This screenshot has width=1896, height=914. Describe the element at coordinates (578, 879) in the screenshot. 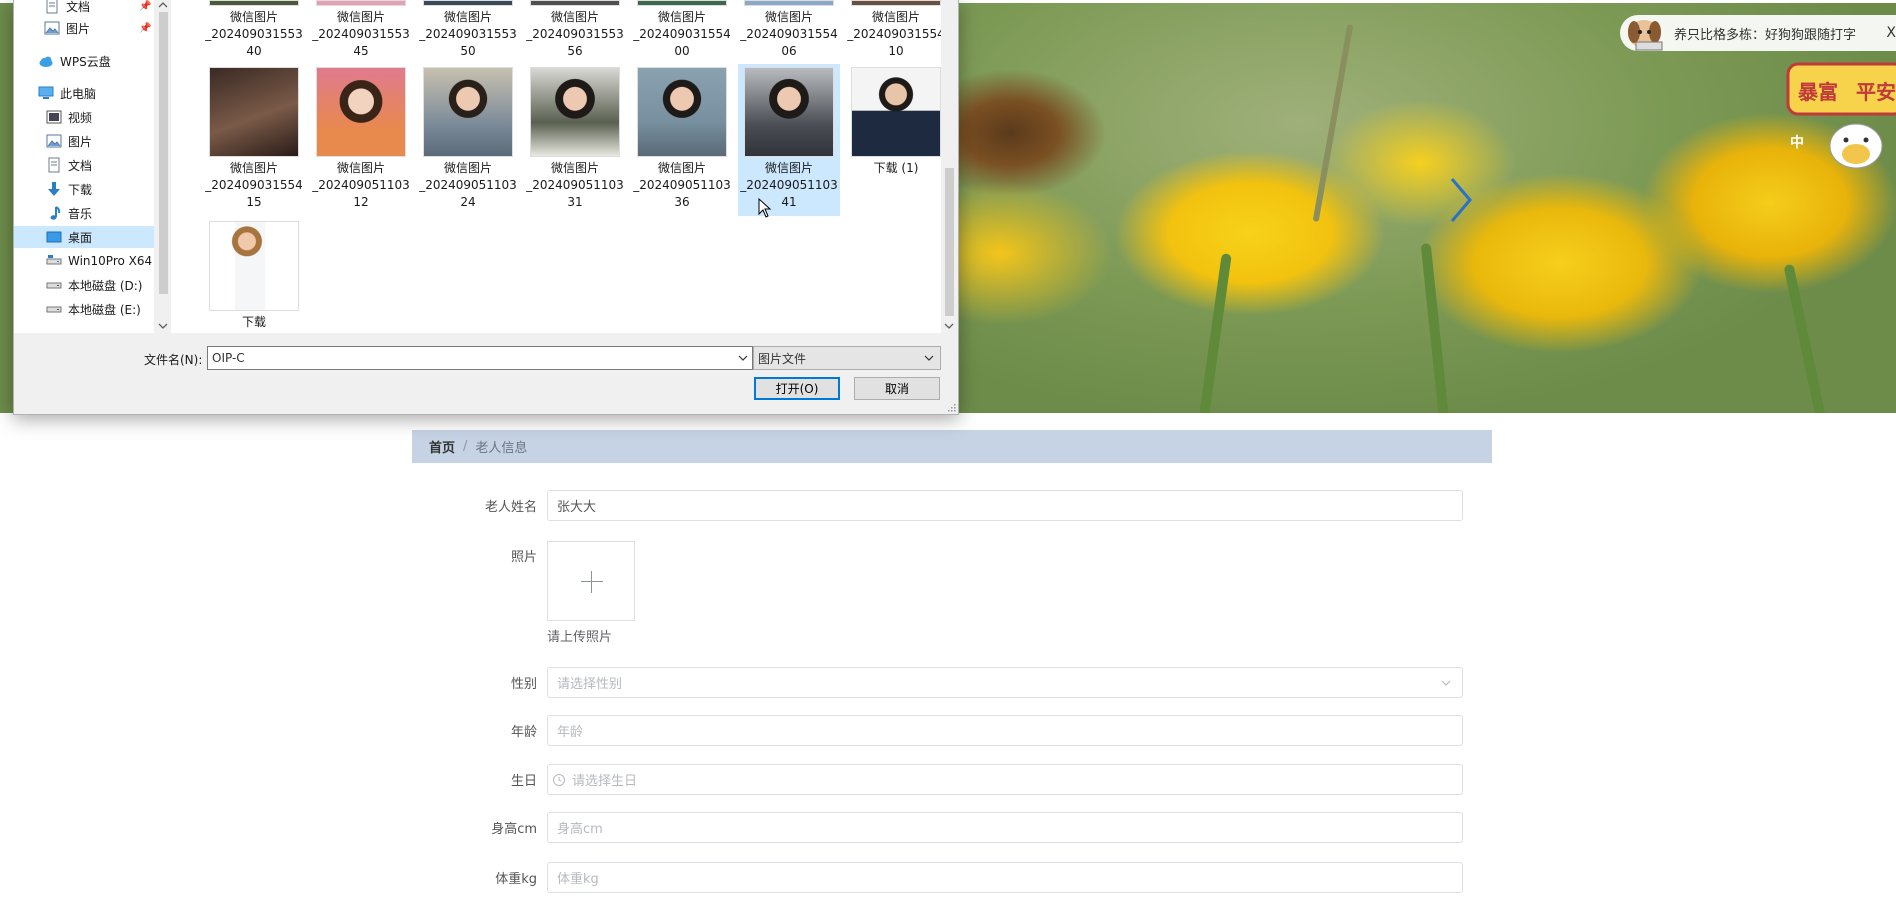

I see `weight-placeholder: 体重kg` at that location.